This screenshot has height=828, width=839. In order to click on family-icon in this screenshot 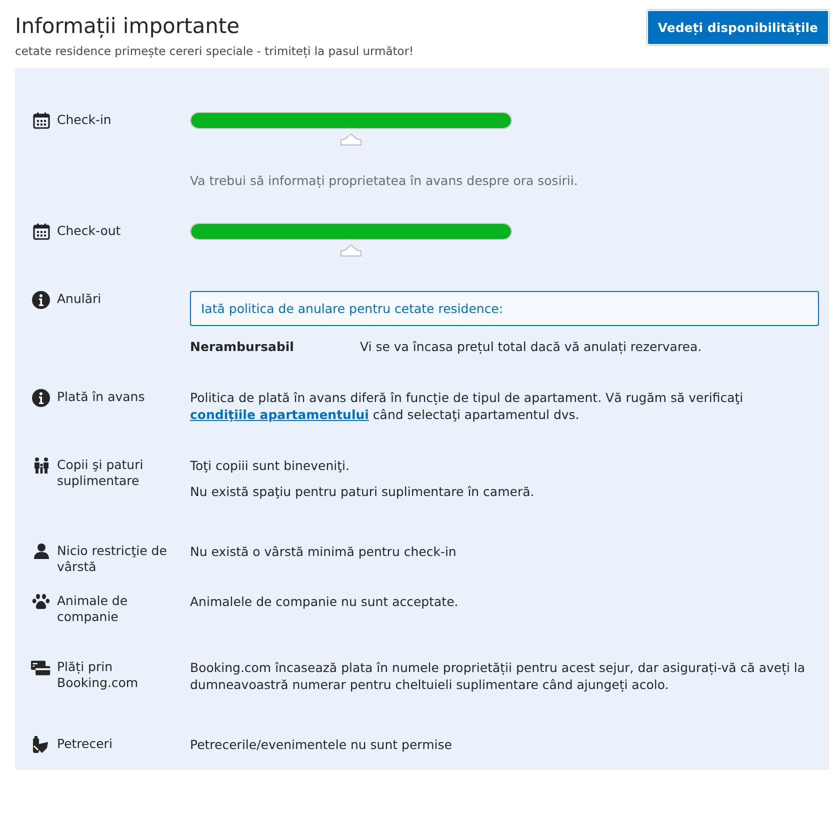, I will do `click(41, 465)`.